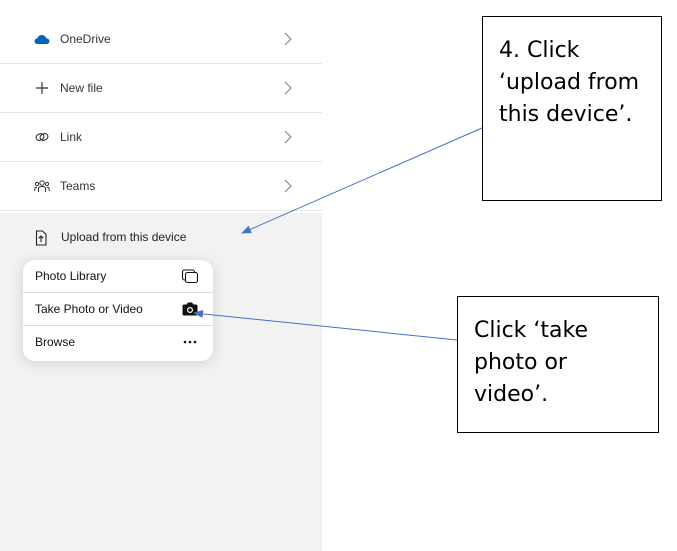 The width and height of the screenshot is (677, 551). I want to click on arrow-to-upload, so click(362, 180).